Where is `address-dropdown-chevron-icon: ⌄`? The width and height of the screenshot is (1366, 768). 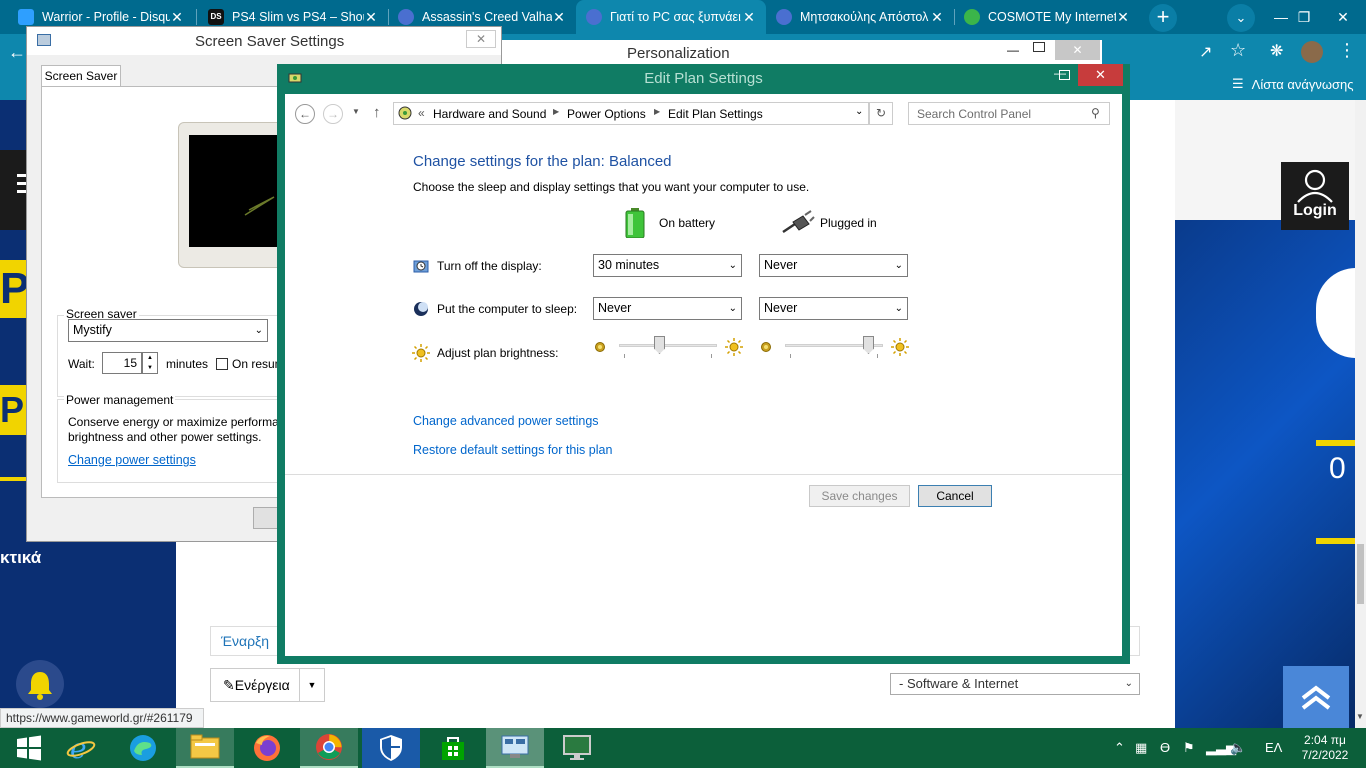
address-dropdown-chevron-icon: ⌄ is located at coordinates (859, 111).